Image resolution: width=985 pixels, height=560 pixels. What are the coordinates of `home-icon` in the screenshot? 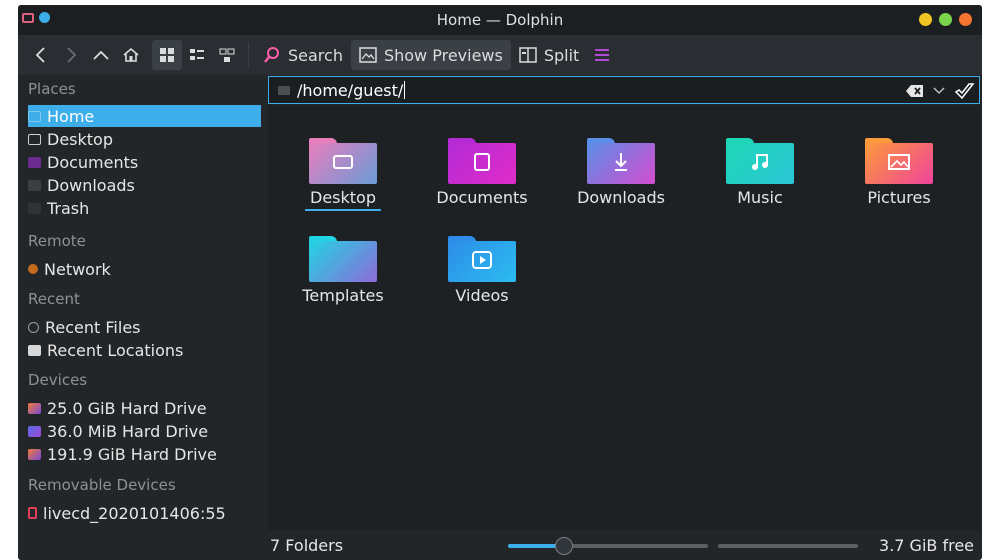 It's located at (131, 54).